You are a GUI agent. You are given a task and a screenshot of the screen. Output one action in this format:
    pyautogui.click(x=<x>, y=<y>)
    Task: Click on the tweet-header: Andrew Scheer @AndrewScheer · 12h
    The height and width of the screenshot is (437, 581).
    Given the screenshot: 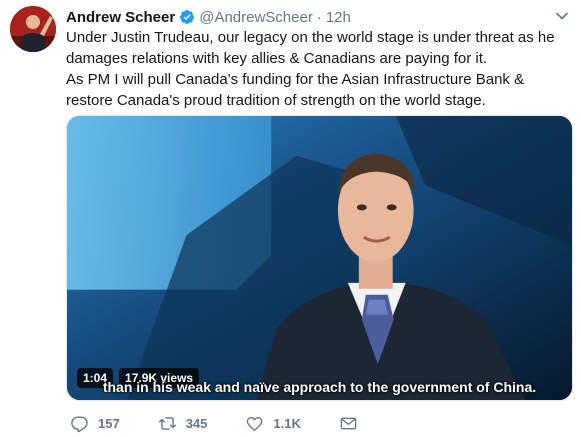 What is the action you would take?
    pyautogui.click(x=208, y=17)
    